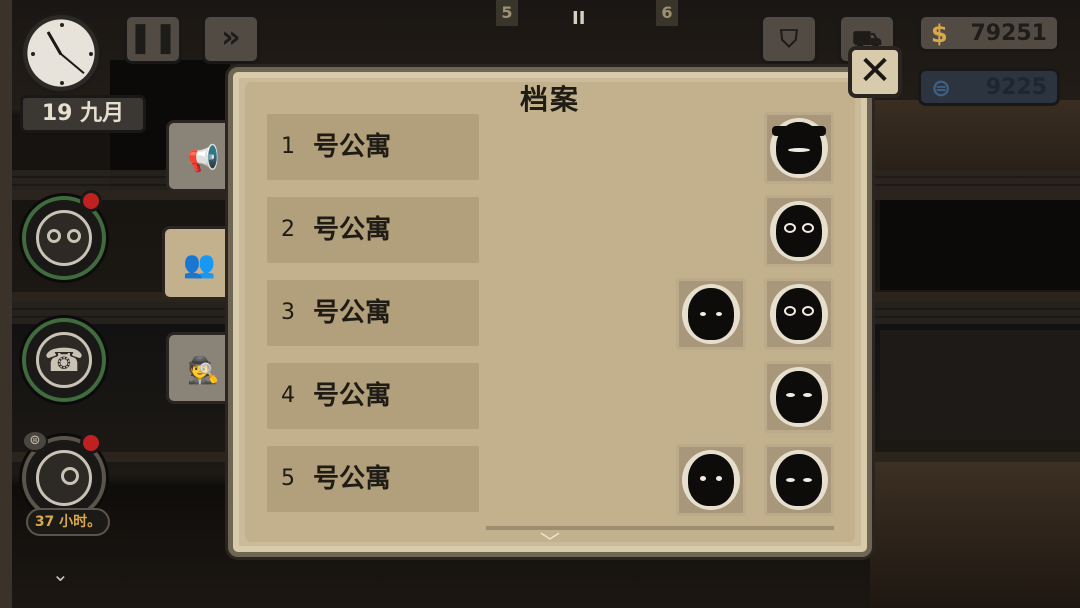 Image resolution: width=1080 pixels, height=608 pixels. I want to click on hat-man-portrait, so click(799, 148).